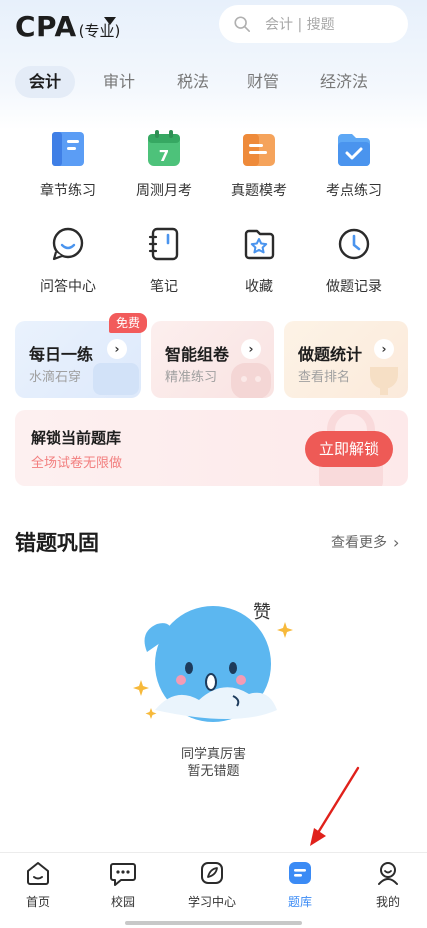  Describe the element at coordinates (359, 543) in the screenshot. I see `view-more-label: 查看更多` at that location.